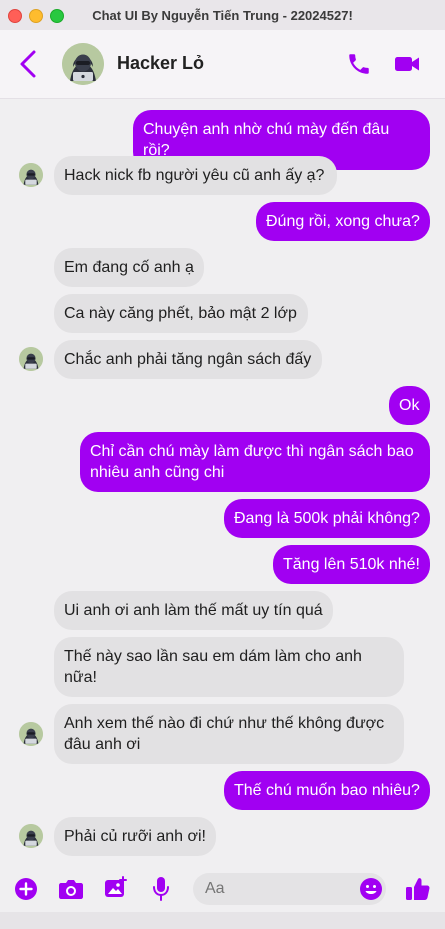 This screenshot has width=445, height=929. I want to click on minimize-window-button, so click(36, 16).